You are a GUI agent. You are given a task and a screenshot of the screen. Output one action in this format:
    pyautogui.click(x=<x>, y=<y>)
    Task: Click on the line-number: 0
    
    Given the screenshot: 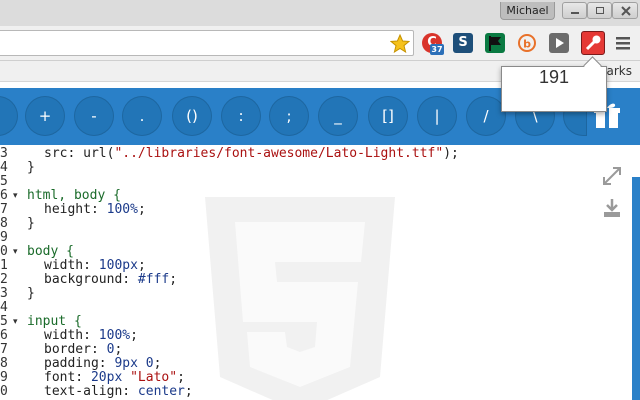 What is the action you would take?
    pyautogui.click(x=4, y=391)
    